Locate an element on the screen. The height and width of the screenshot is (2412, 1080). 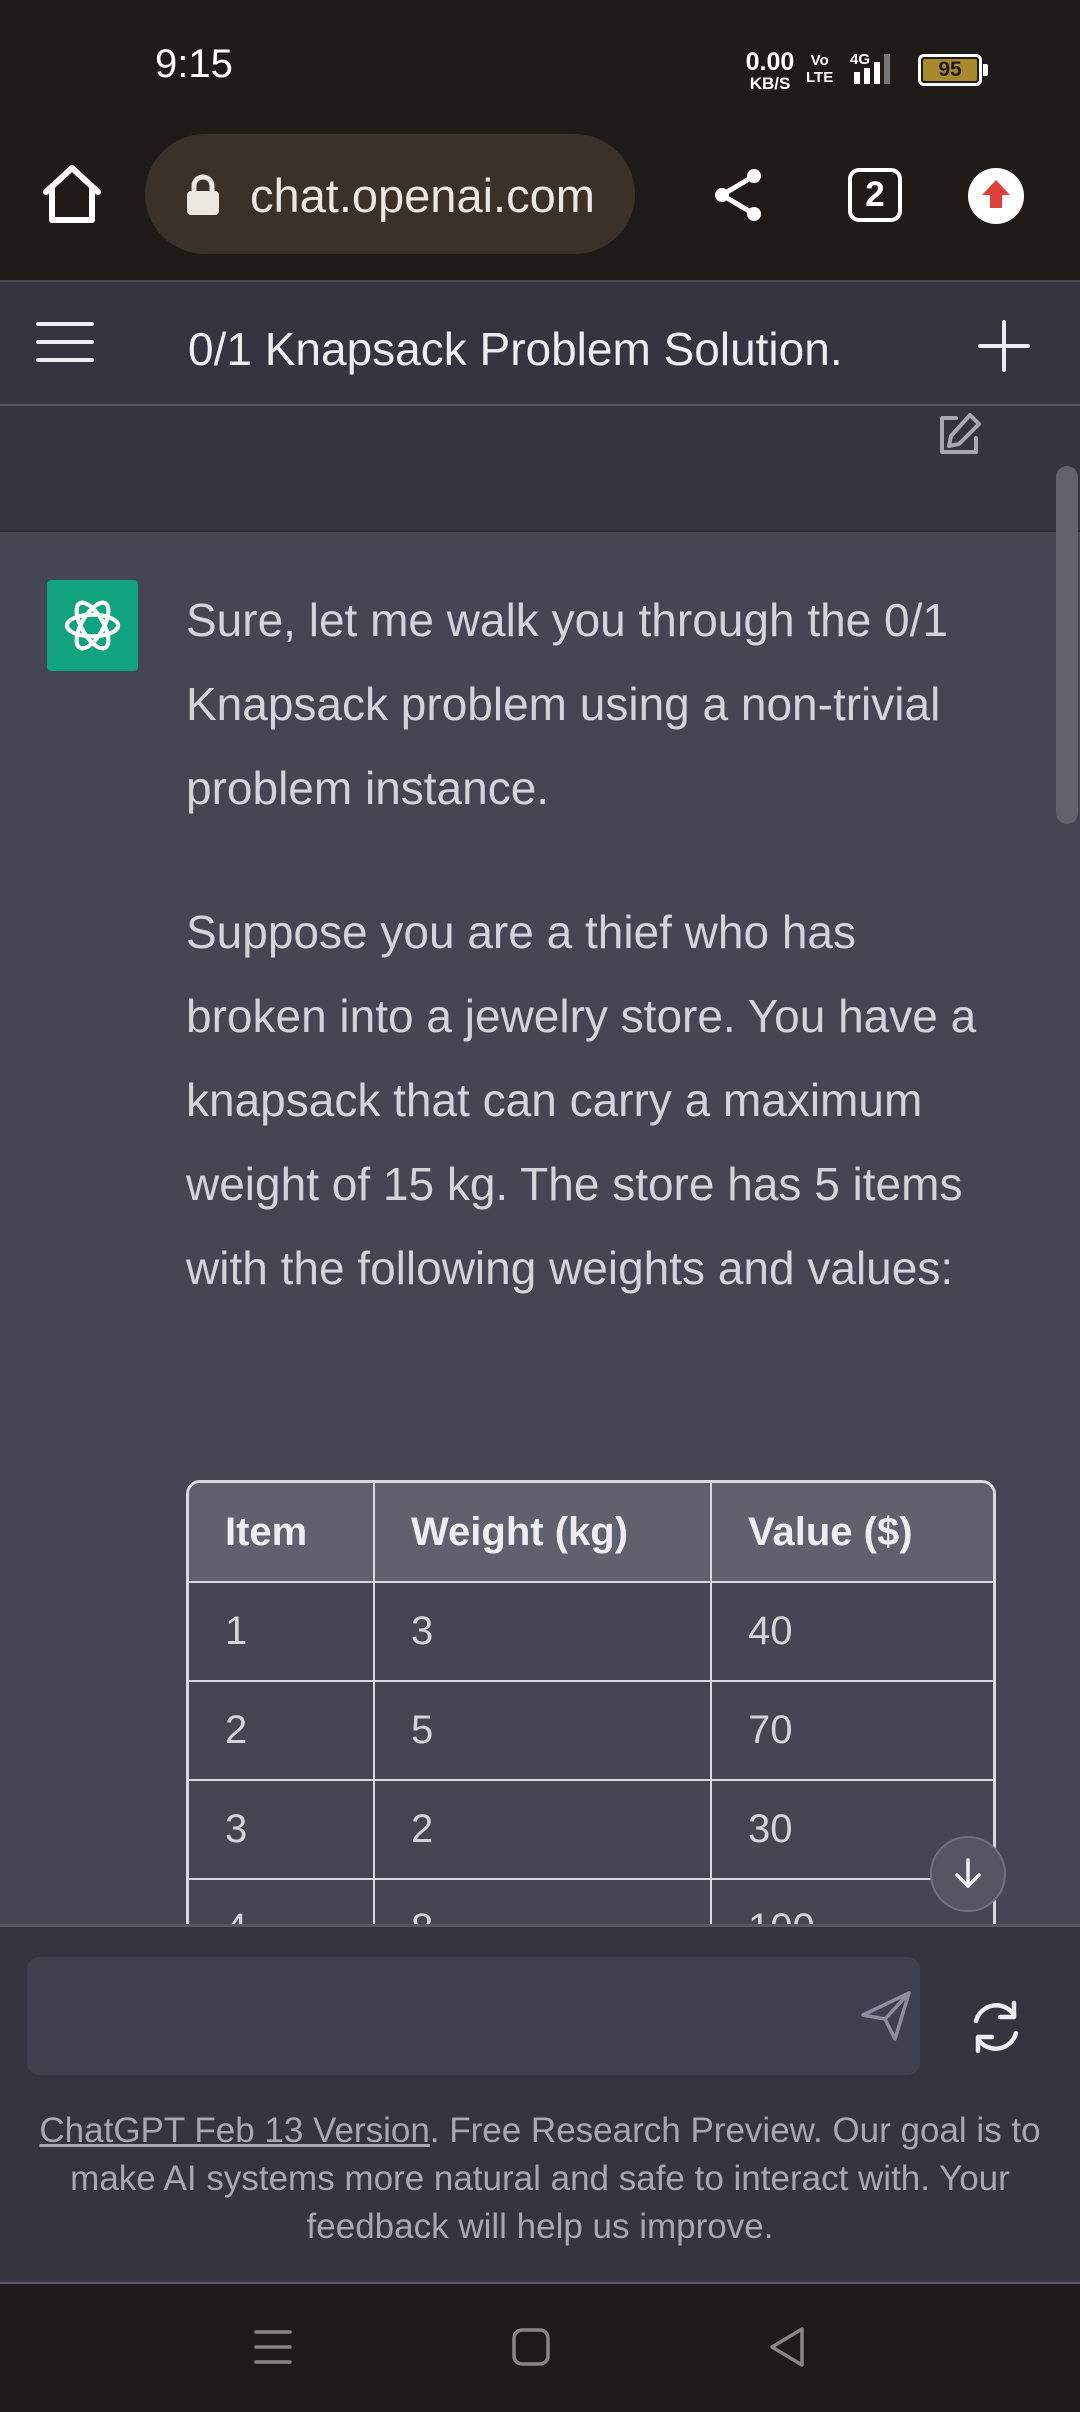
conversation-title: 0/1 Knapsack Problem Solution. is located at coordinates (515, 349).